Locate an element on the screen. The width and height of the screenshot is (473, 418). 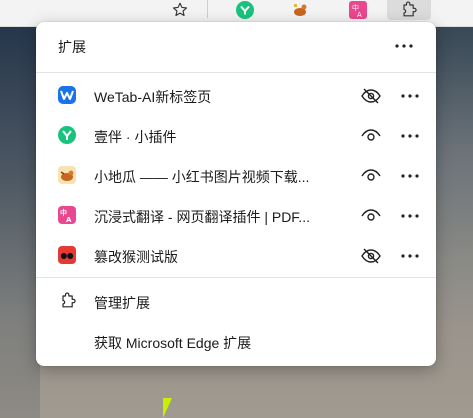
immersive-translate-icon: 中A is located at coordinates (67, 215).